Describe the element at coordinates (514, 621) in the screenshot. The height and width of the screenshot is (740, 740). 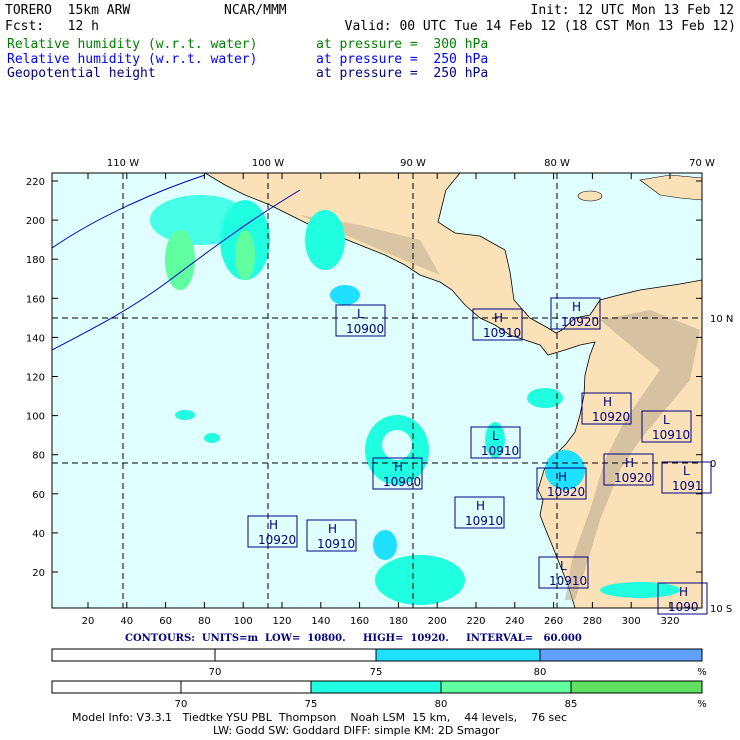
I see `x-tick-label: 240` at that location.